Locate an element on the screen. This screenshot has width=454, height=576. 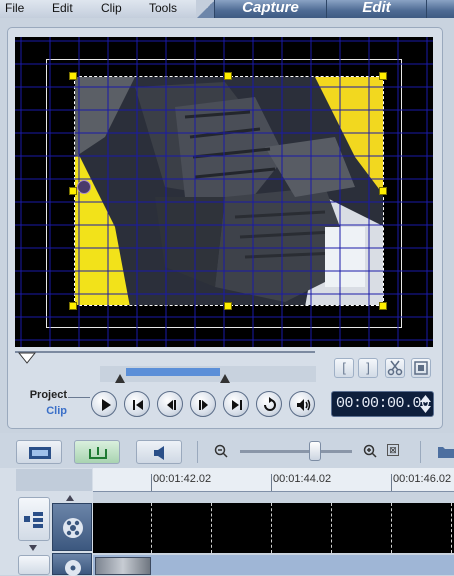
resize-handle-left is located at coordinates (73, 191).